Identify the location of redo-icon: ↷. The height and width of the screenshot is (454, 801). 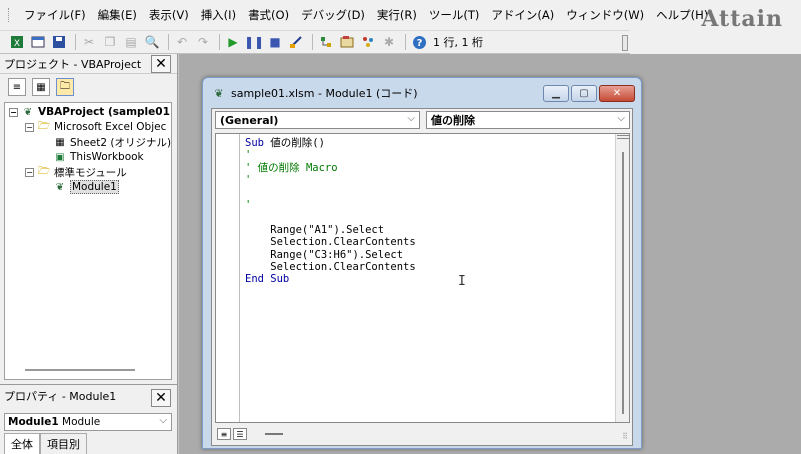
(203, 42).